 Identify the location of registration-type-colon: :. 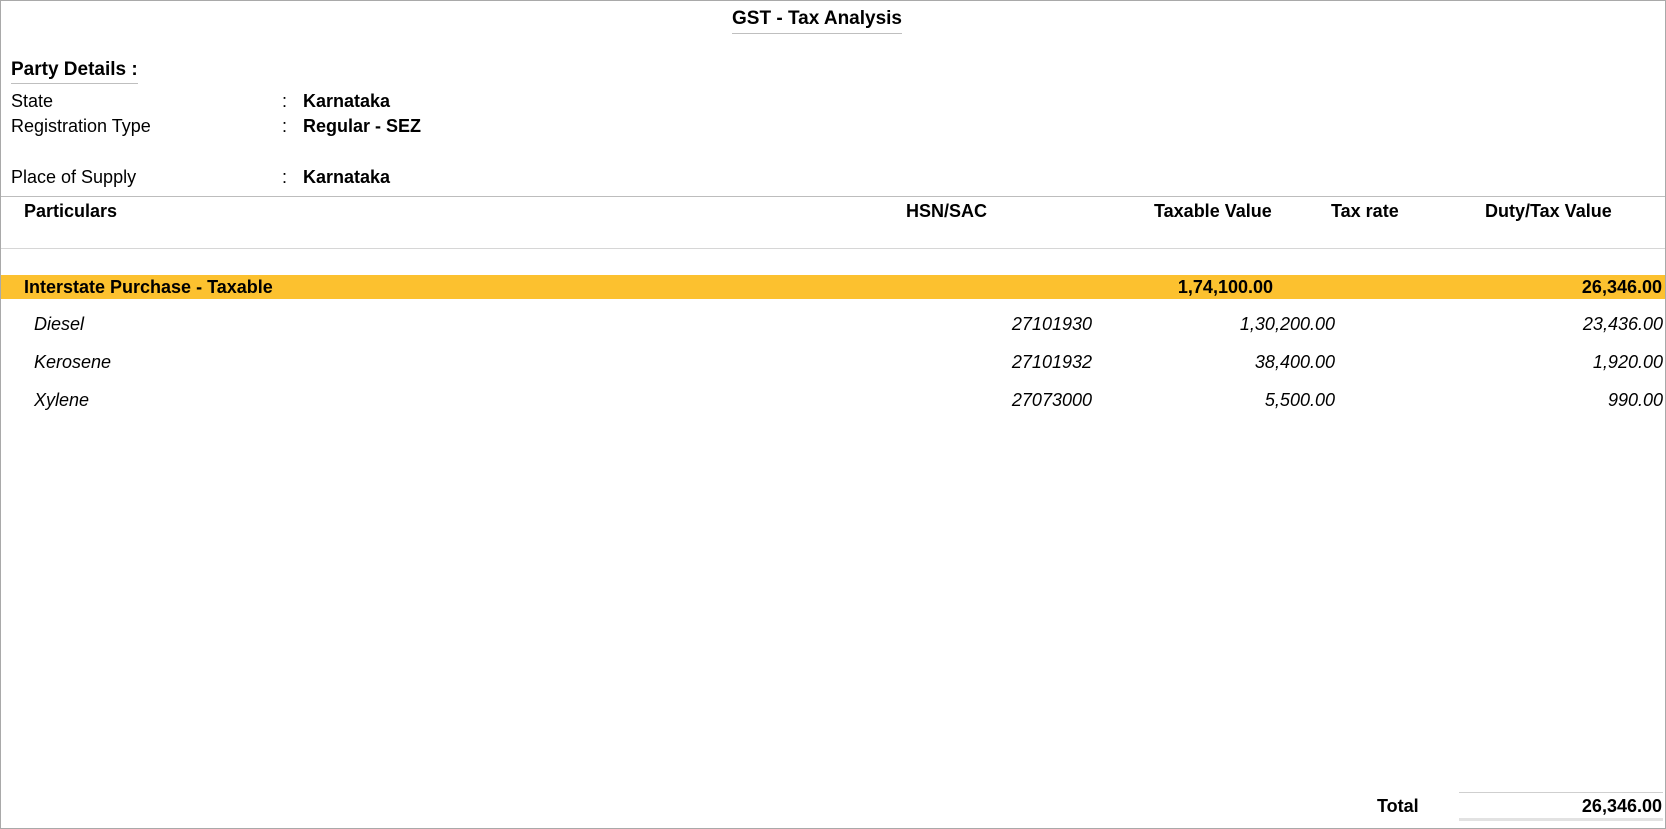
(285, 126).